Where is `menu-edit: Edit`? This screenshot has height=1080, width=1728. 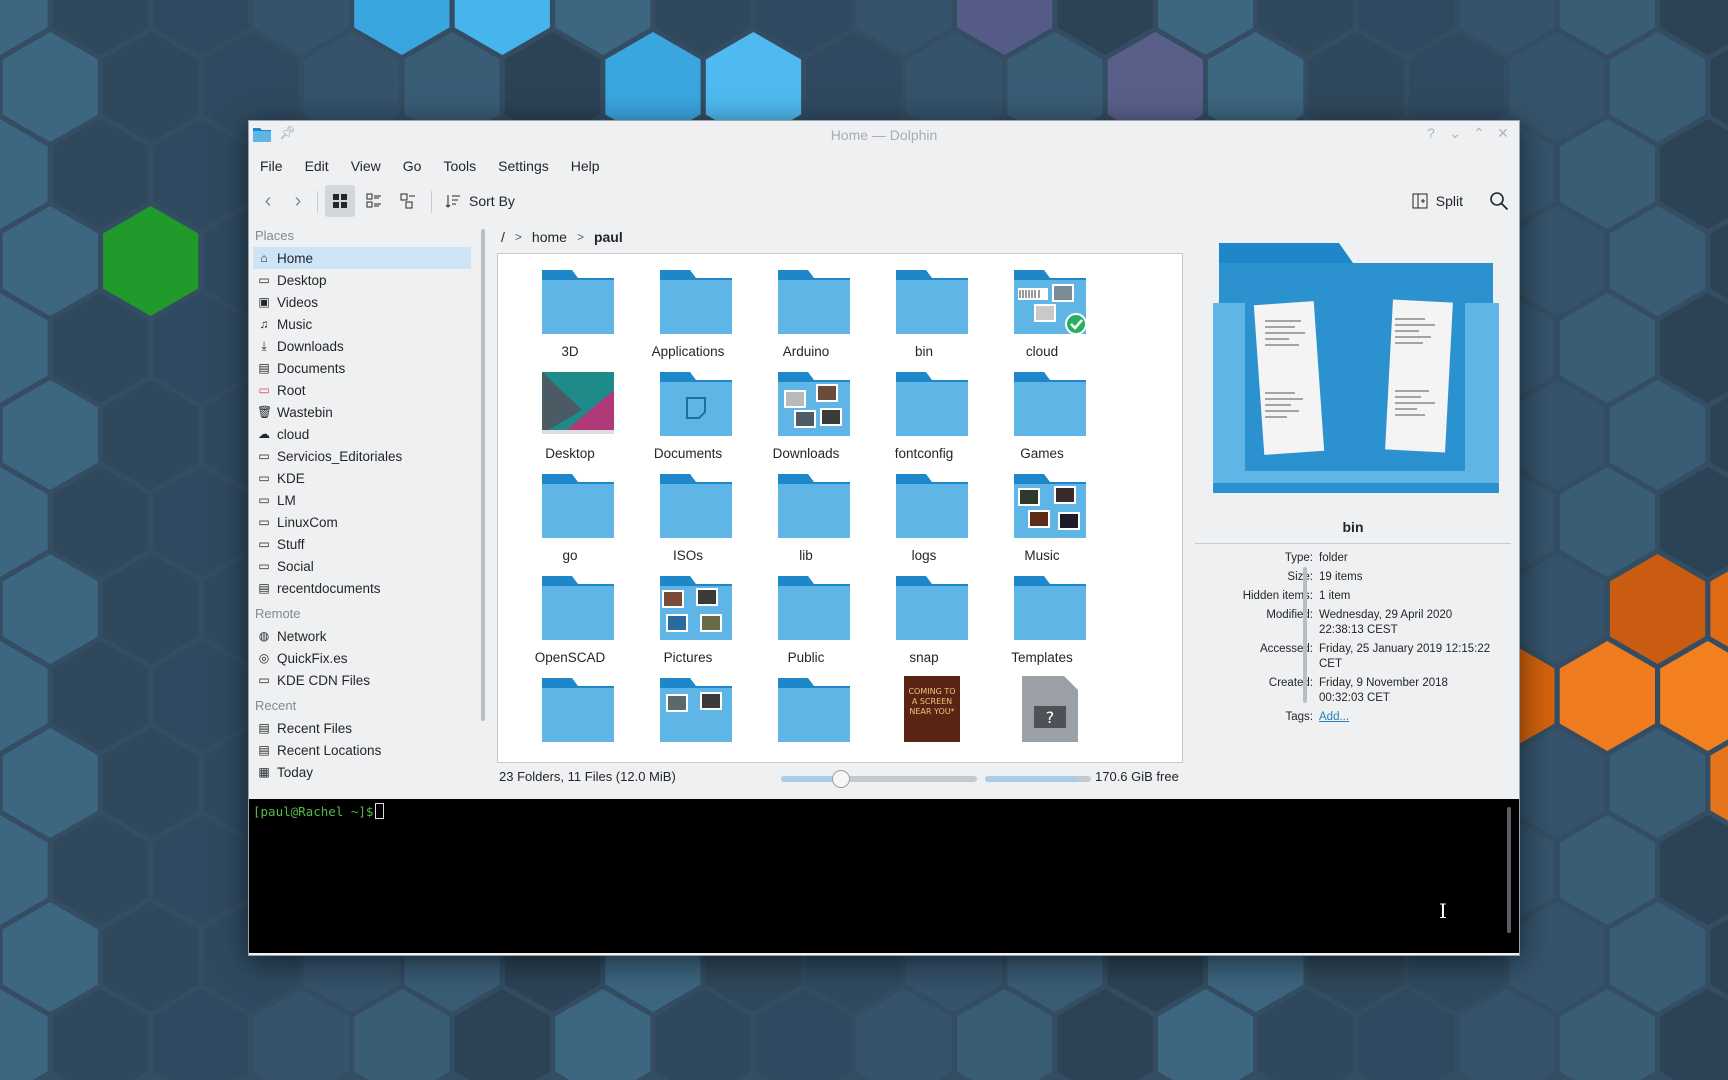
menu-edit: Edit is located at coordinates (317, 166).